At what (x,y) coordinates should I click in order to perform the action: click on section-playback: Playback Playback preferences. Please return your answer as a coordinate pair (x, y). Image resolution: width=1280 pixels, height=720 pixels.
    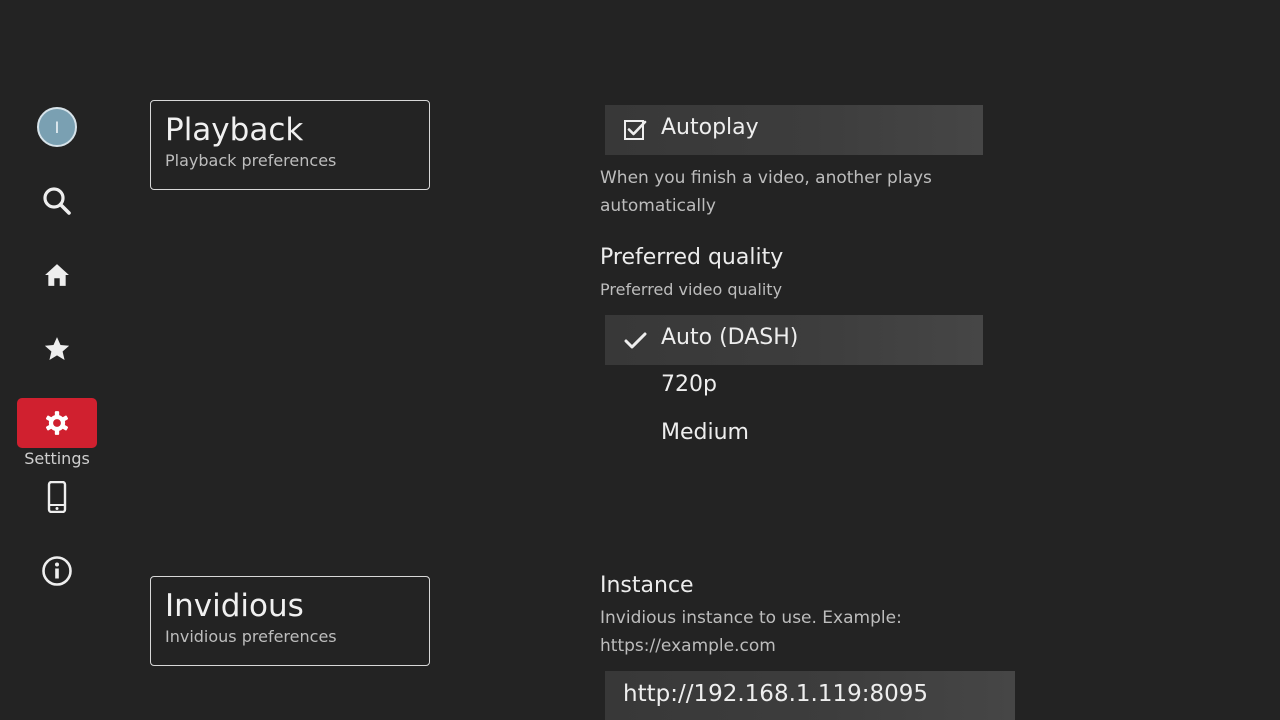
    Looking at the image, I should click on (290, 145).